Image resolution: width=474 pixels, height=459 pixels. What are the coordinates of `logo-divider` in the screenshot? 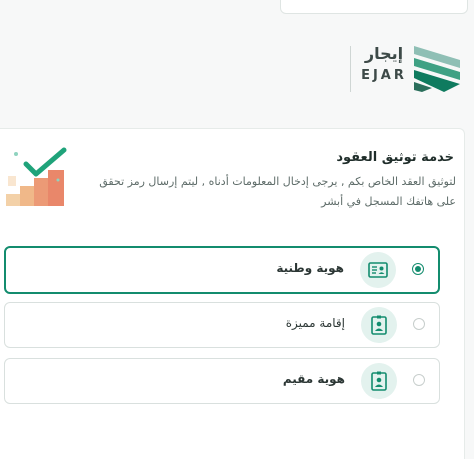 It's located at (350, 69).